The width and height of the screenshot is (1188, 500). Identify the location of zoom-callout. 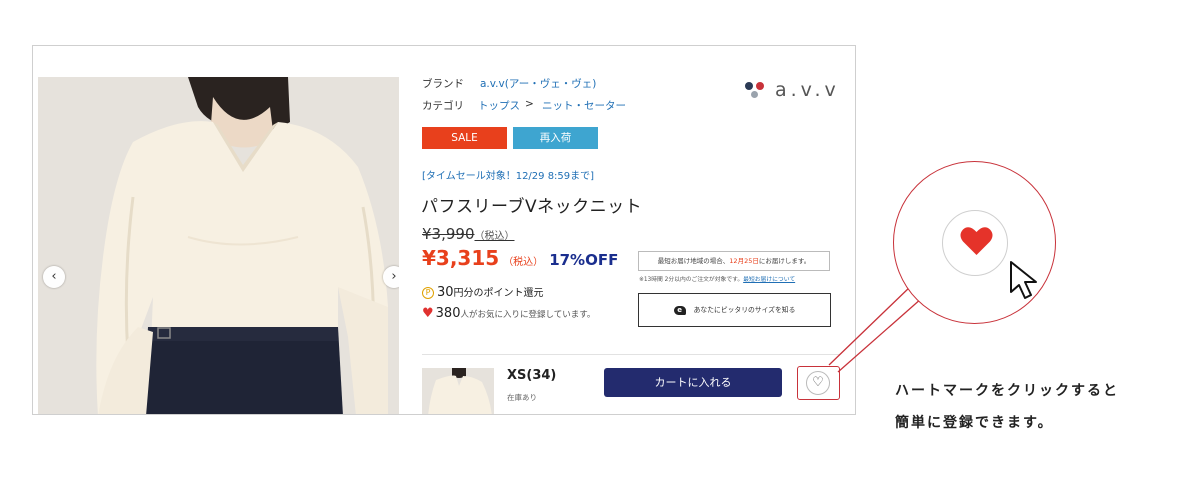
(974, 242).